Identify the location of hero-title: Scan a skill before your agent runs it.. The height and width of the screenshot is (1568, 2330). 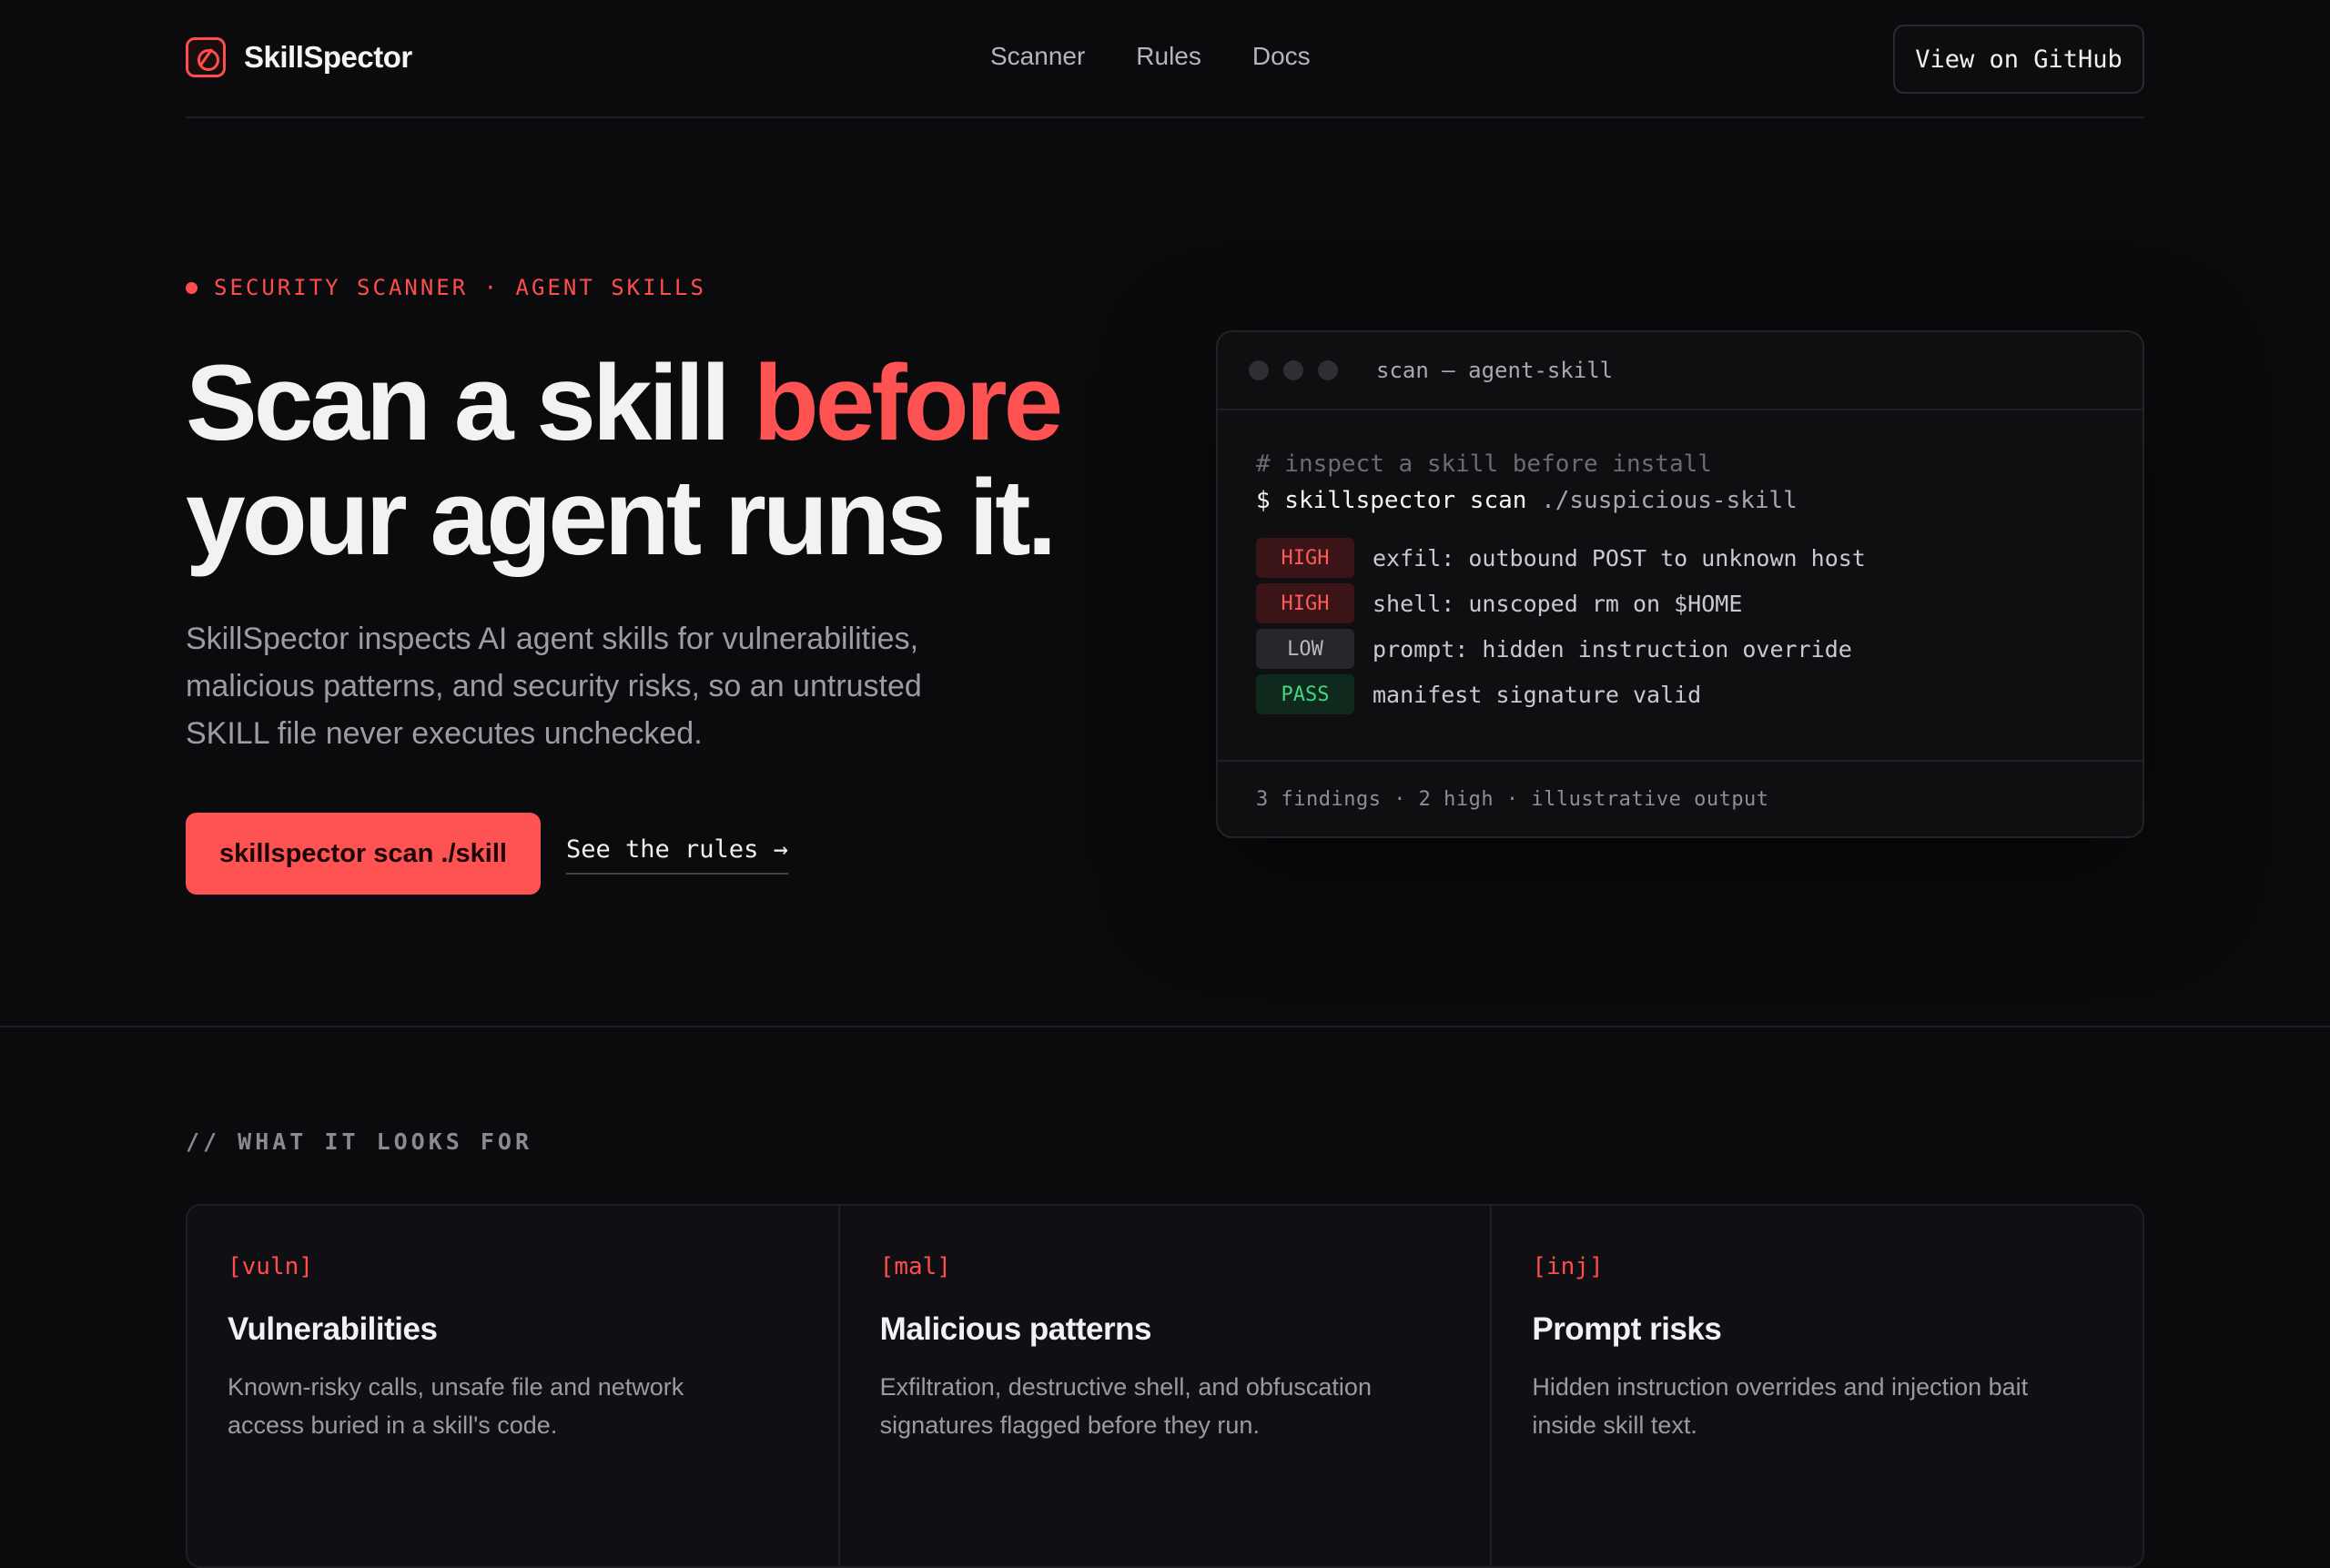
(686, 460).